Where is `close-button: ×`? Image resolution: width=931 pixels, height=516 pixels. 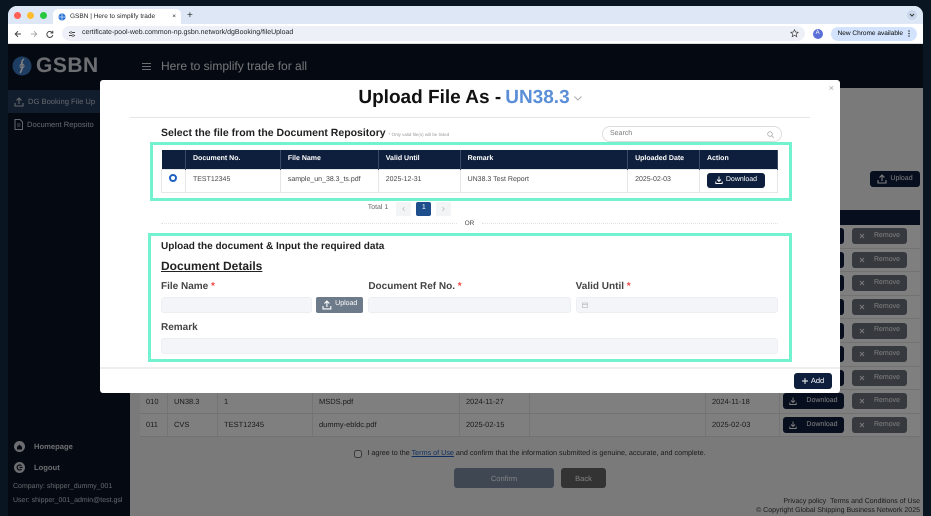 close-button: × is located at coordinates (831, 89).